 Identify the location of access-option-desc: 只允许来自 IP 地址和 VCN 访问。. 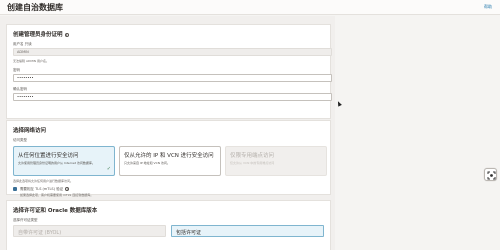
(147, 163).